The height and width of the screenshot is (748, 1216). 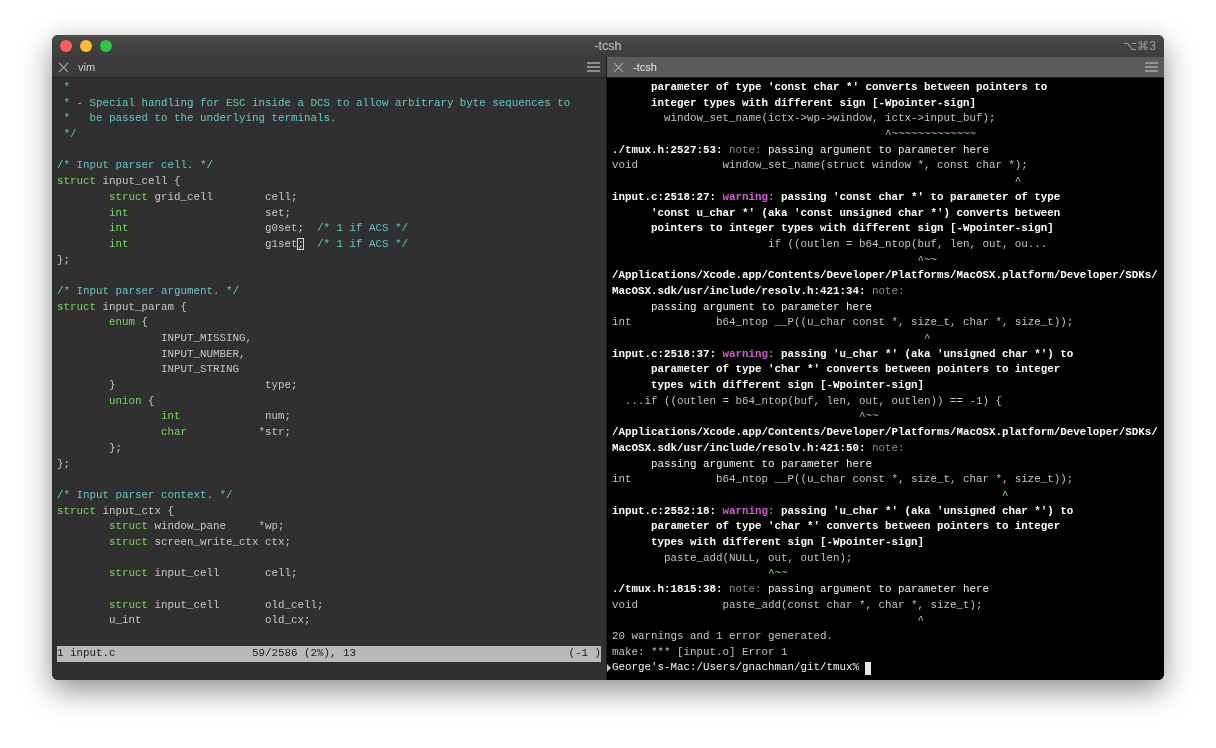 I want to click on terminal-line: integer types with different sign [-Wpointer-sign], so click(x=813, y=103).